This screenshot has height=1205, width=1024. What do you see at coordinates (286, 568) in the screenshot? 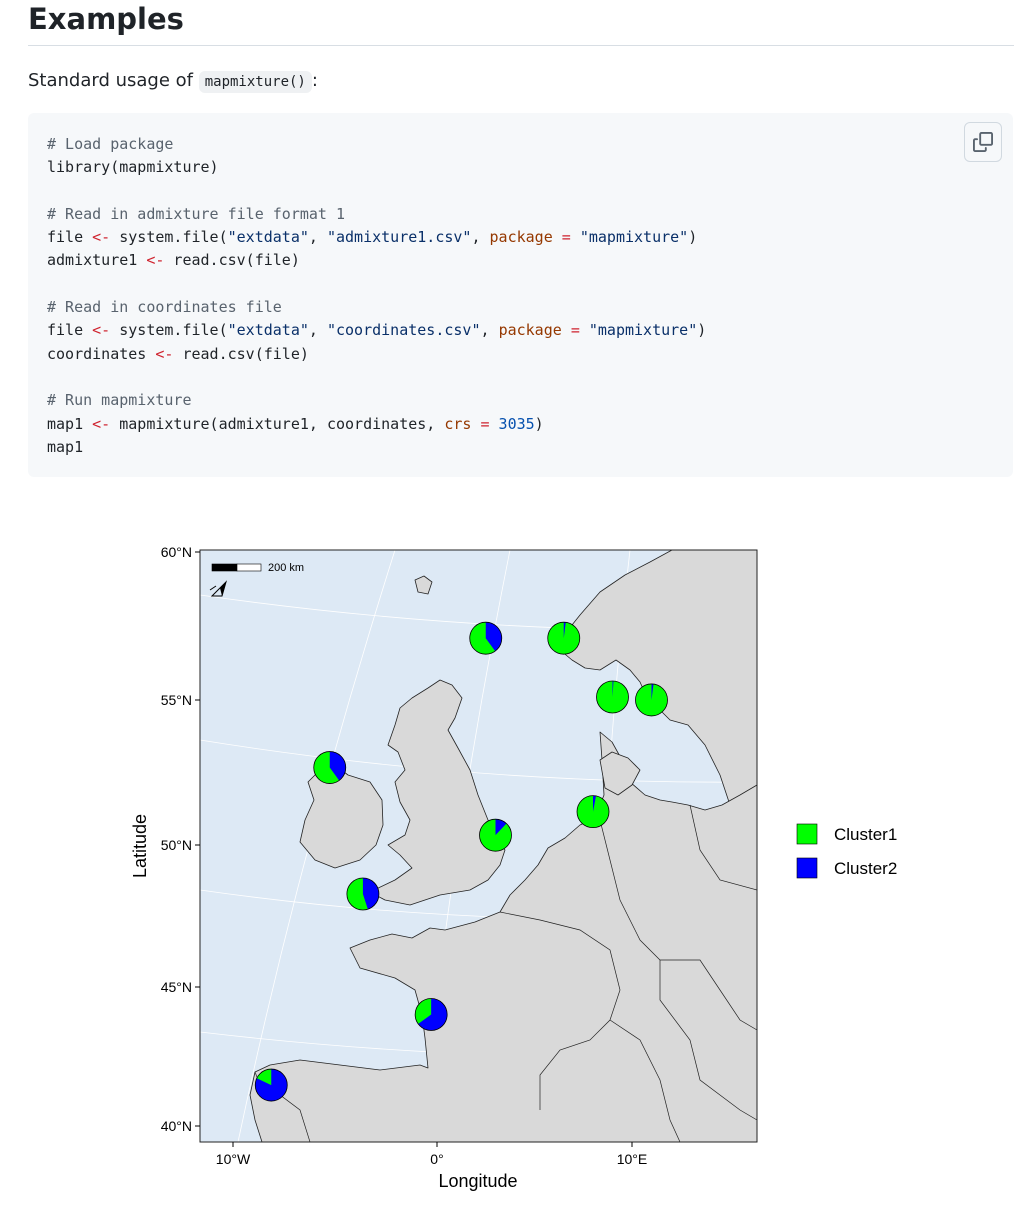
I see `scale-bar-label: 200 km` at bounding box center [286, 568].